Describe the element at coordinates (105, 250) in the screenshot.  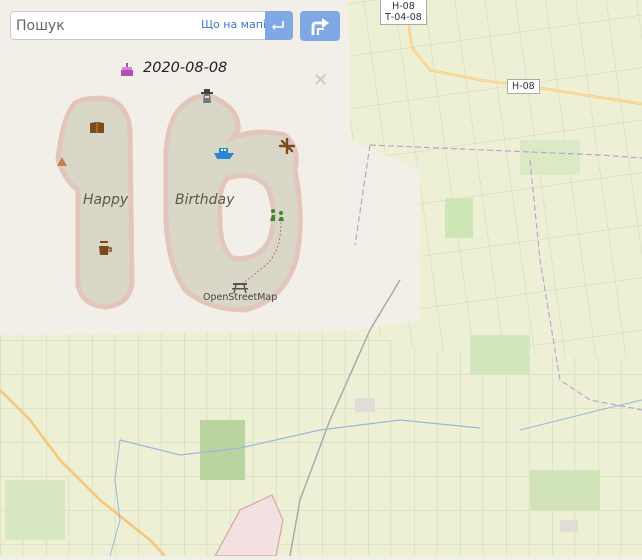
I see `cafe-icon` at that location.